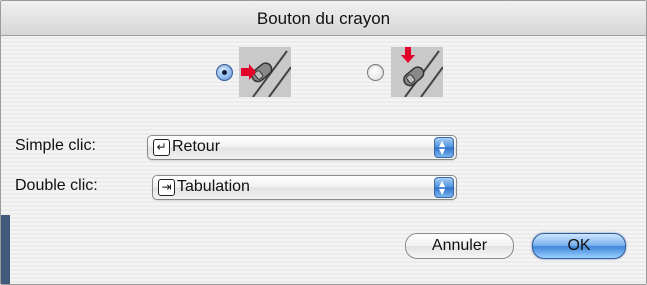  What do you see at coordinates (213, 186) in the screenshot?
I see `double-click-value: Tabulation` at bounding box center [213, 186].